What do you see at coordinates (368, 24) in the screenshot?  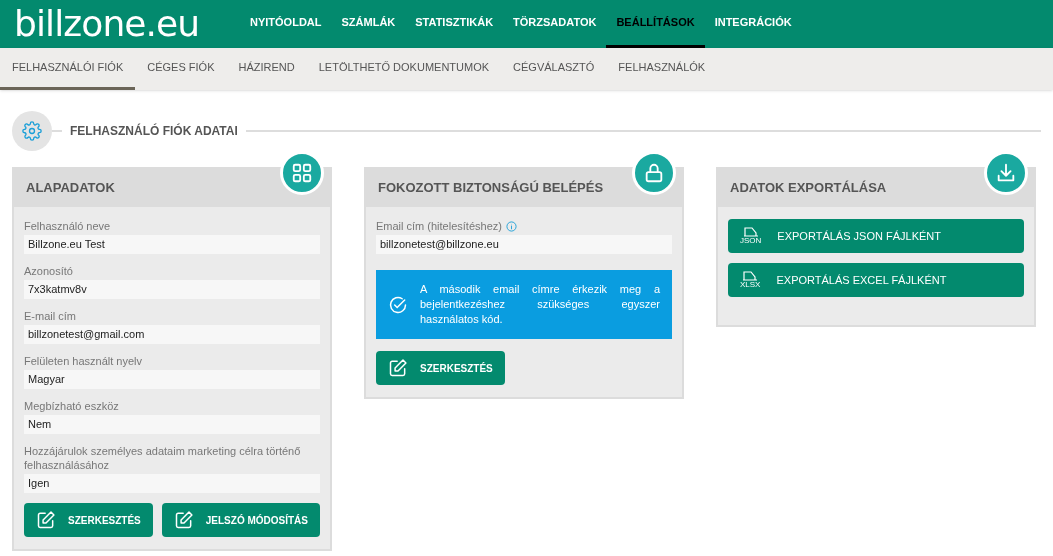 I see `nav-tab: SZÁMLÁK` at bounding box center [368, 24].